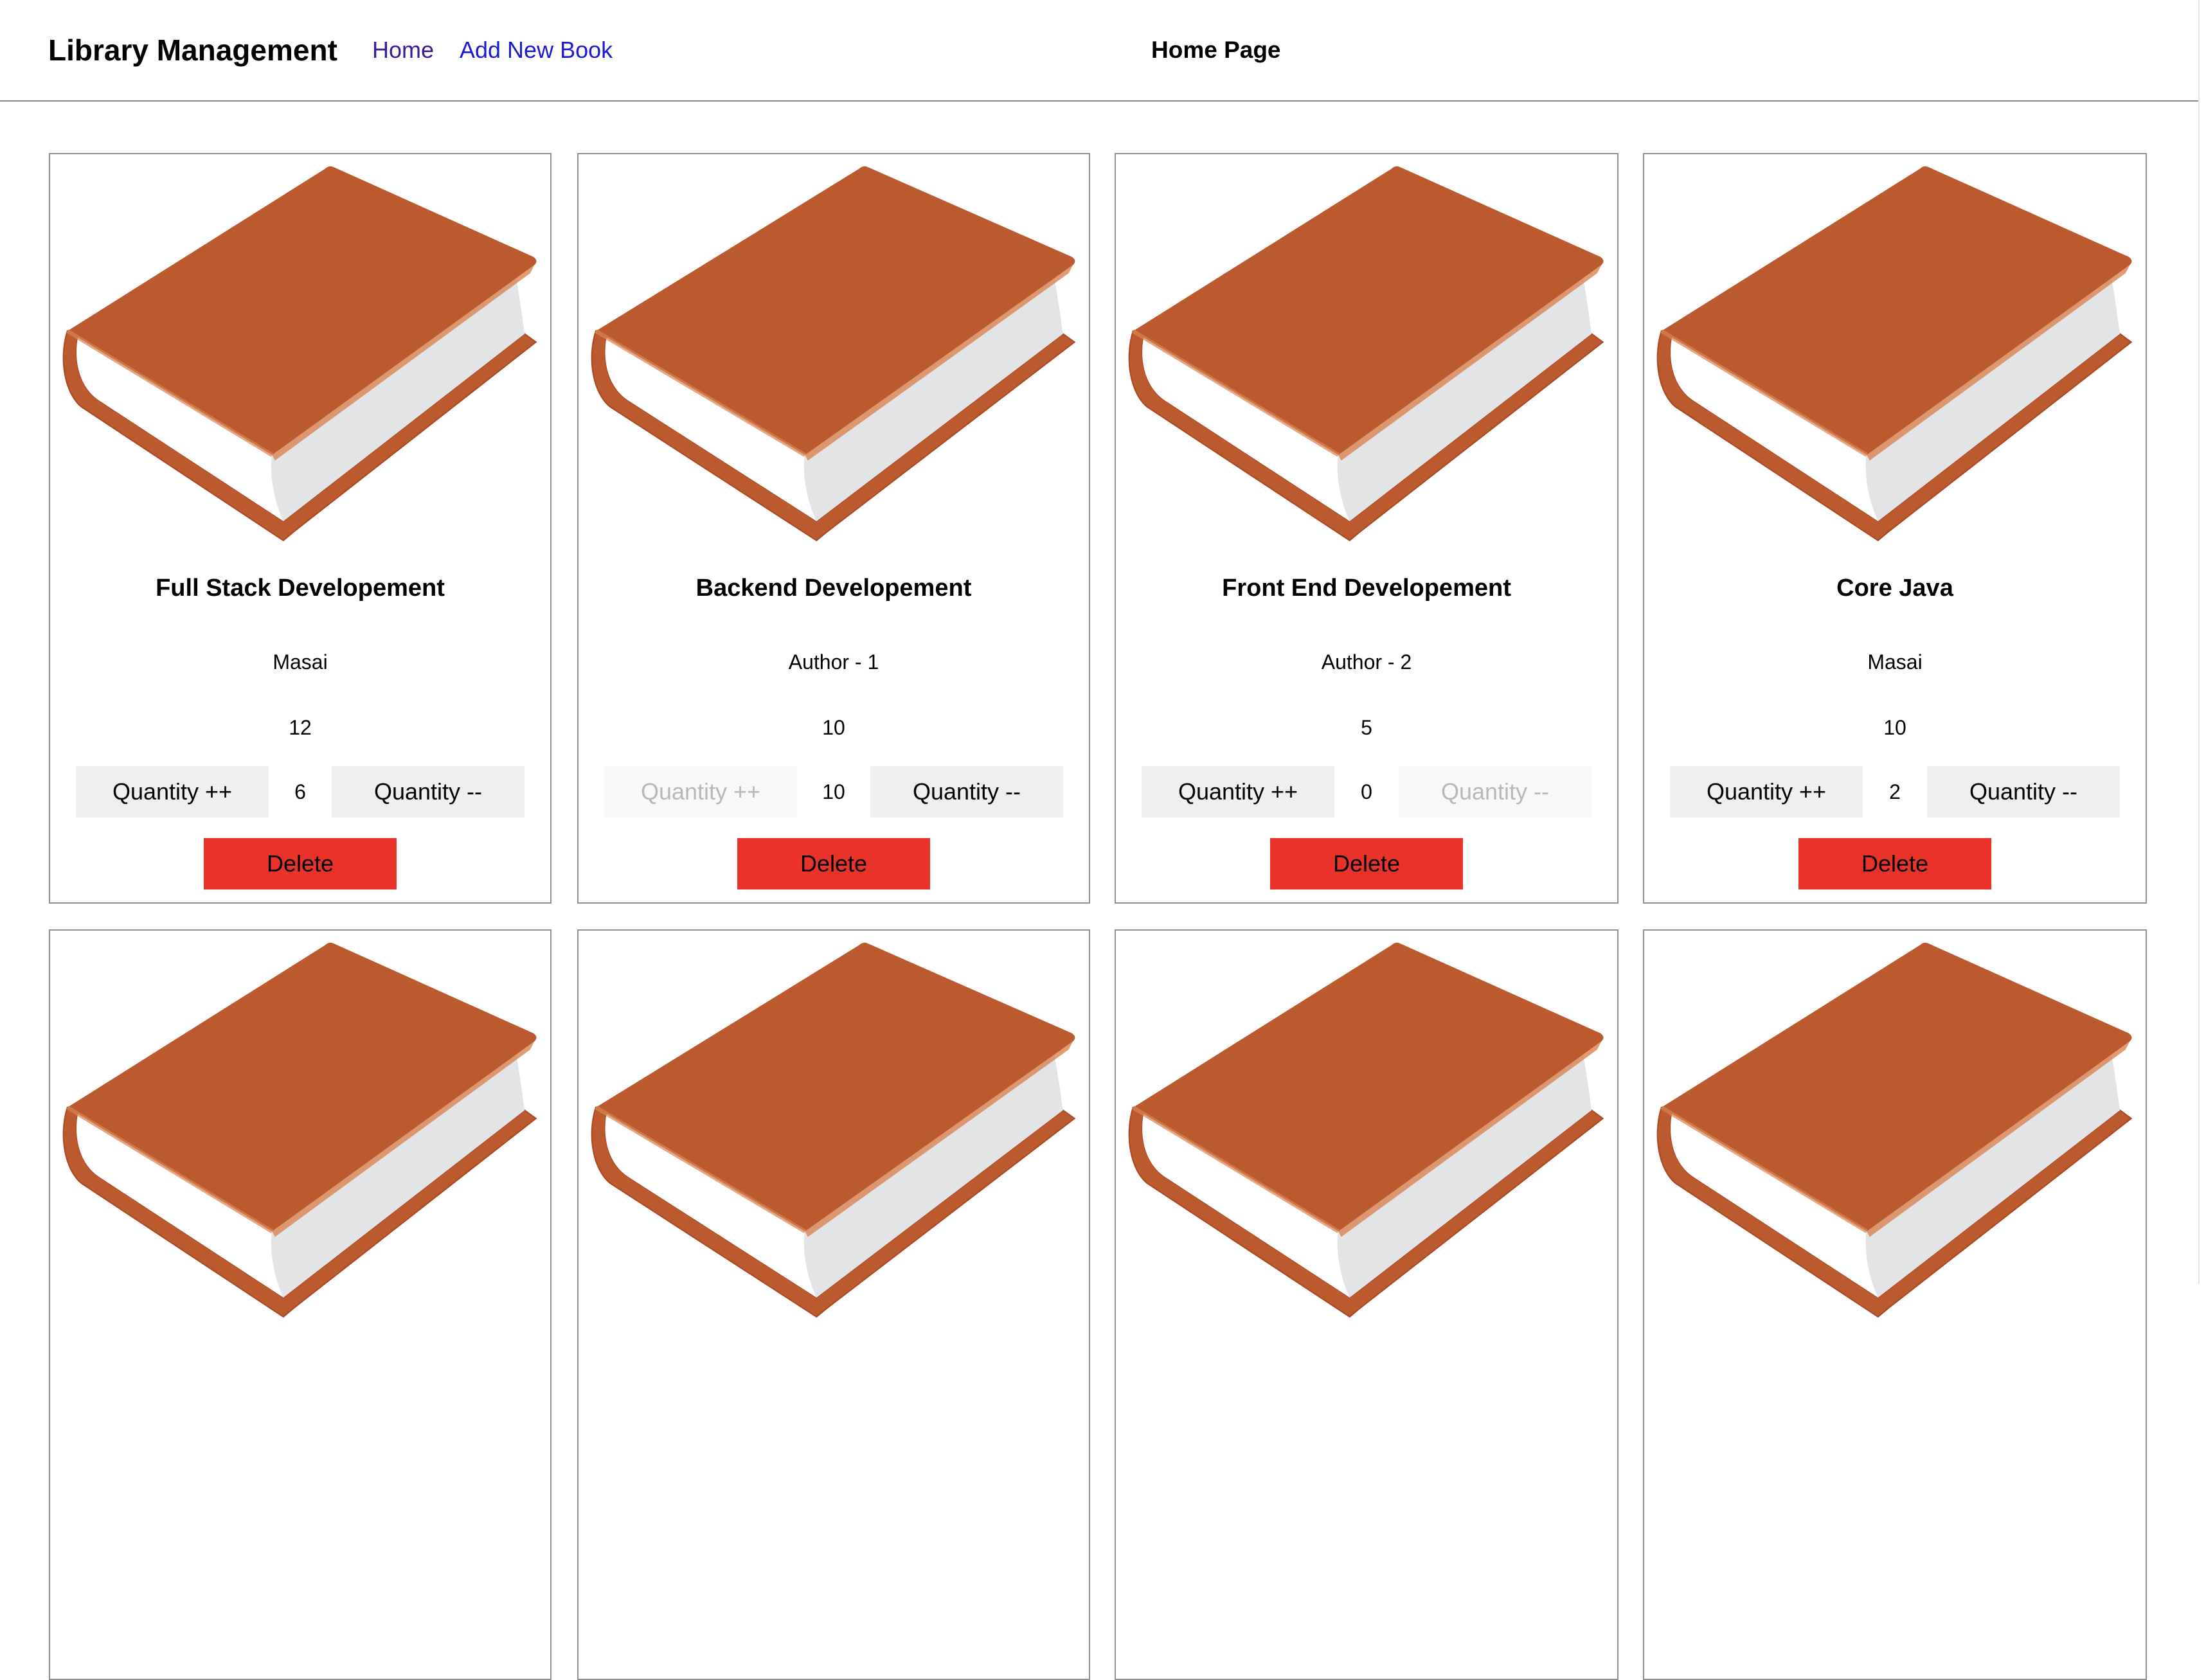  I want to click on book-author: Author - 2, so click(1366, 662).